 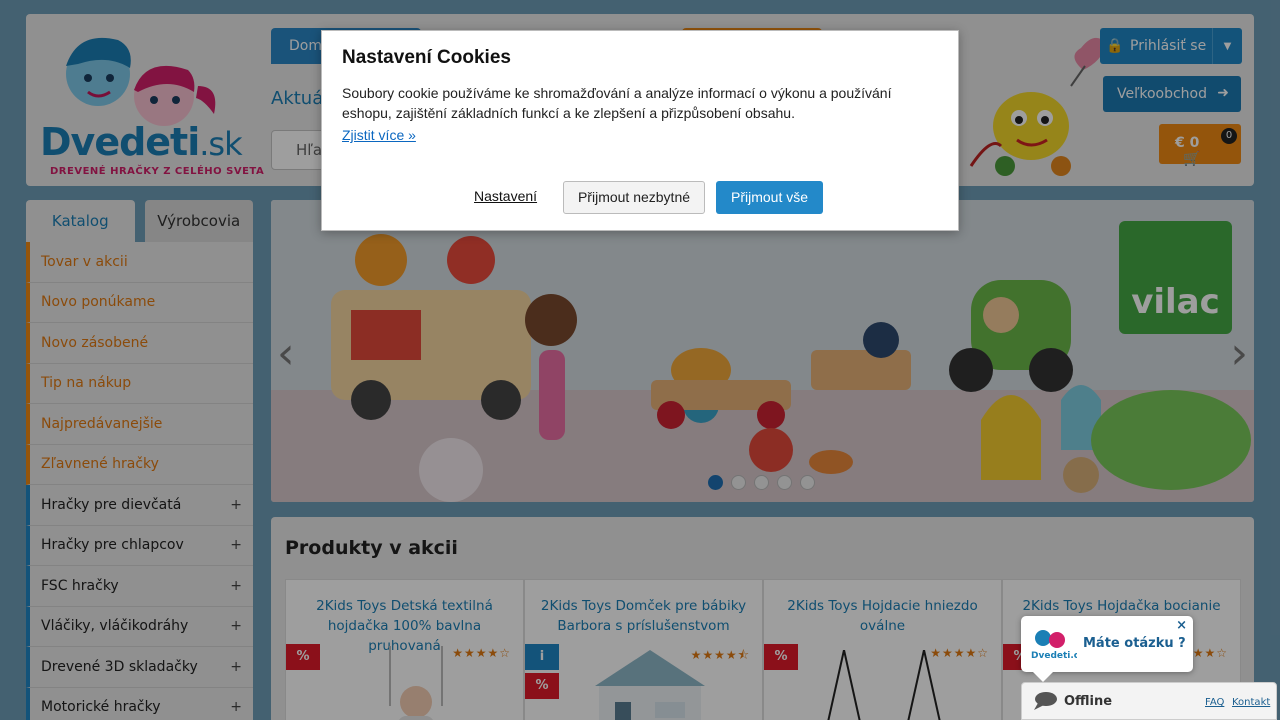 I want to click on chat-bar: Offline FAQ Kontakt, so click(x=1149, y=701).